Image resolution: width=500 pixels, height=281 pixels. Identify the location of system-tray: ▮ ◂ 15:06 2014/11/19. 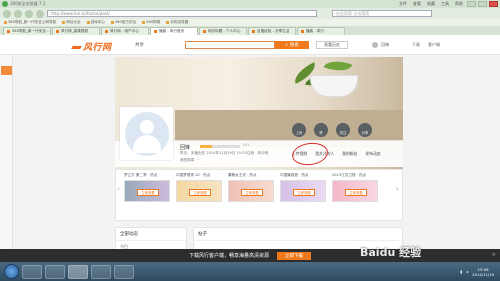
(480, 272).